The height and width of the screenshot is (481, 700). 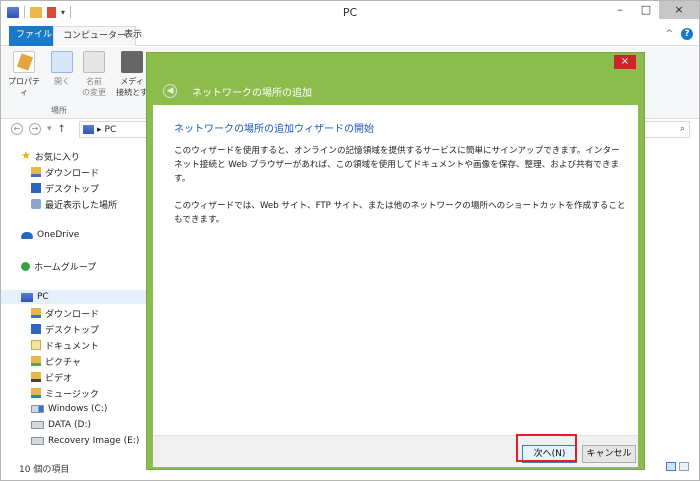 I want to click on nav-item-pc-desktop: デスクトップ, so click(x=65, y=329).